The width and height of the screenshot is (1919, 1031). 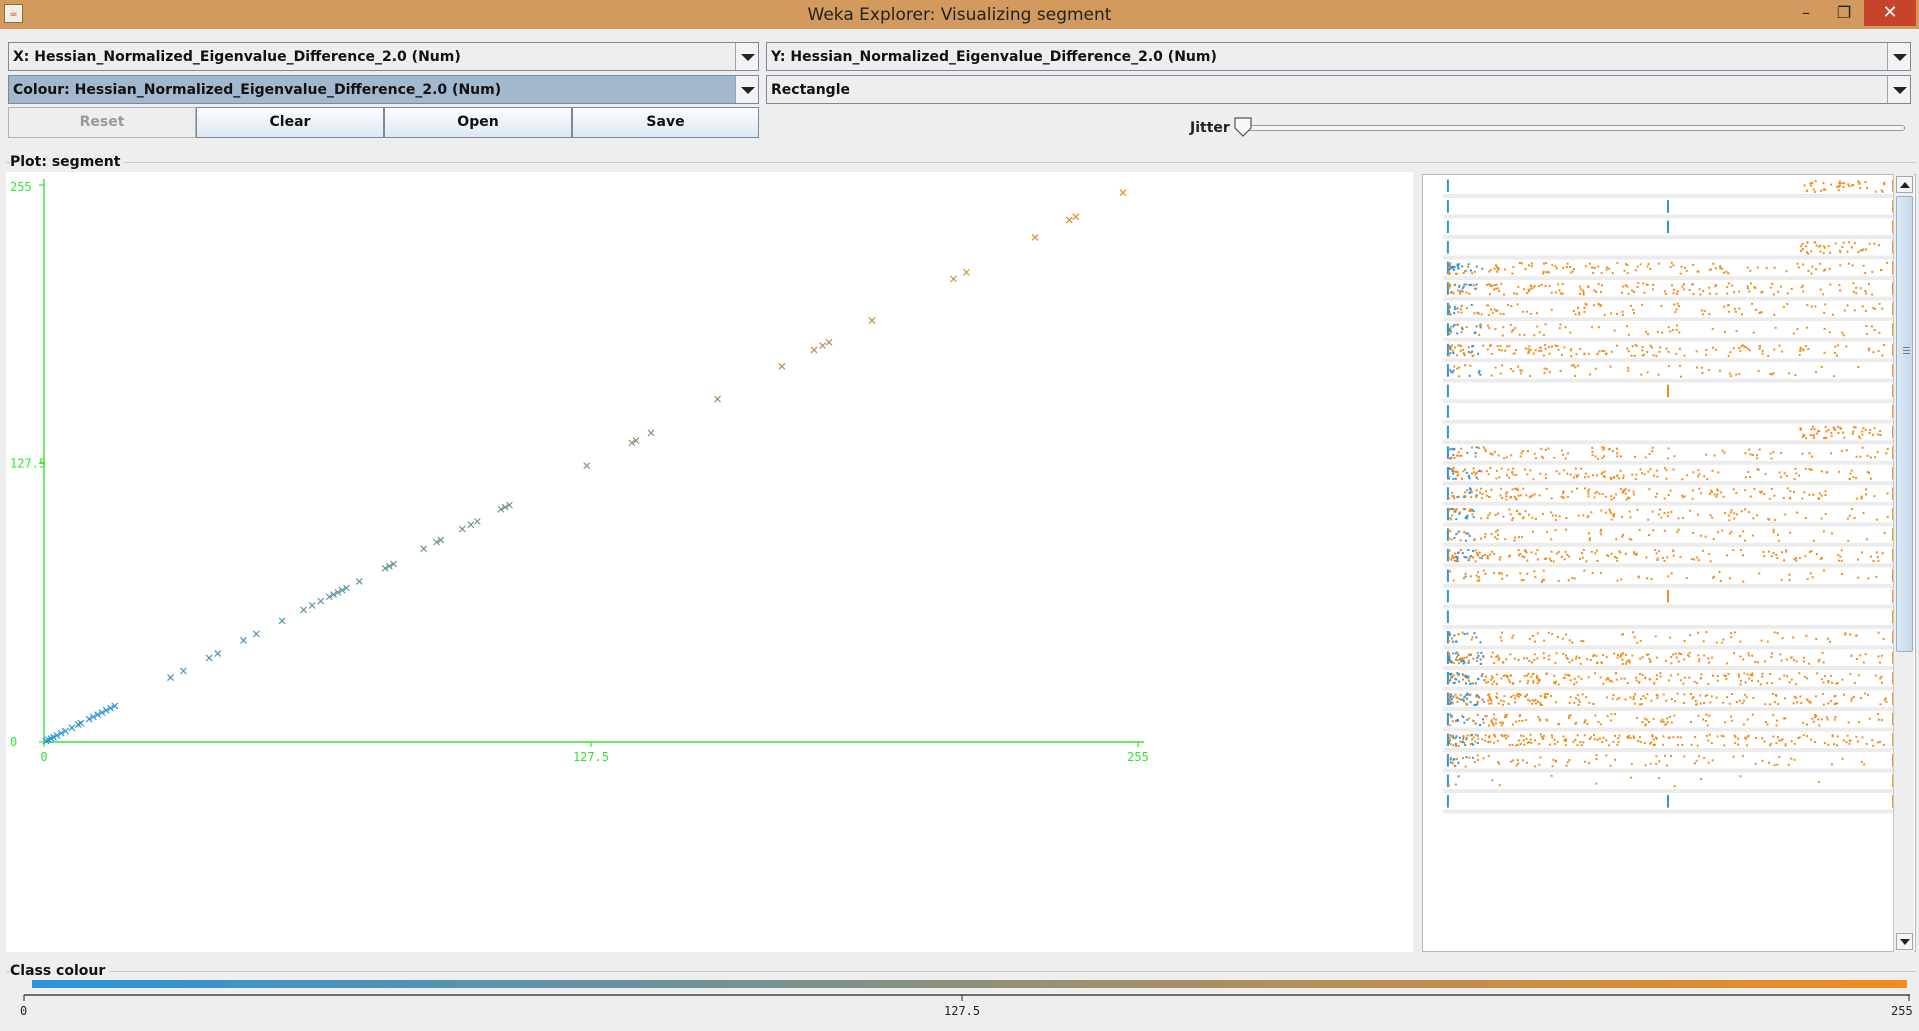 I want to click on y-tick-label: 127.5, so click(x=28, y=464).